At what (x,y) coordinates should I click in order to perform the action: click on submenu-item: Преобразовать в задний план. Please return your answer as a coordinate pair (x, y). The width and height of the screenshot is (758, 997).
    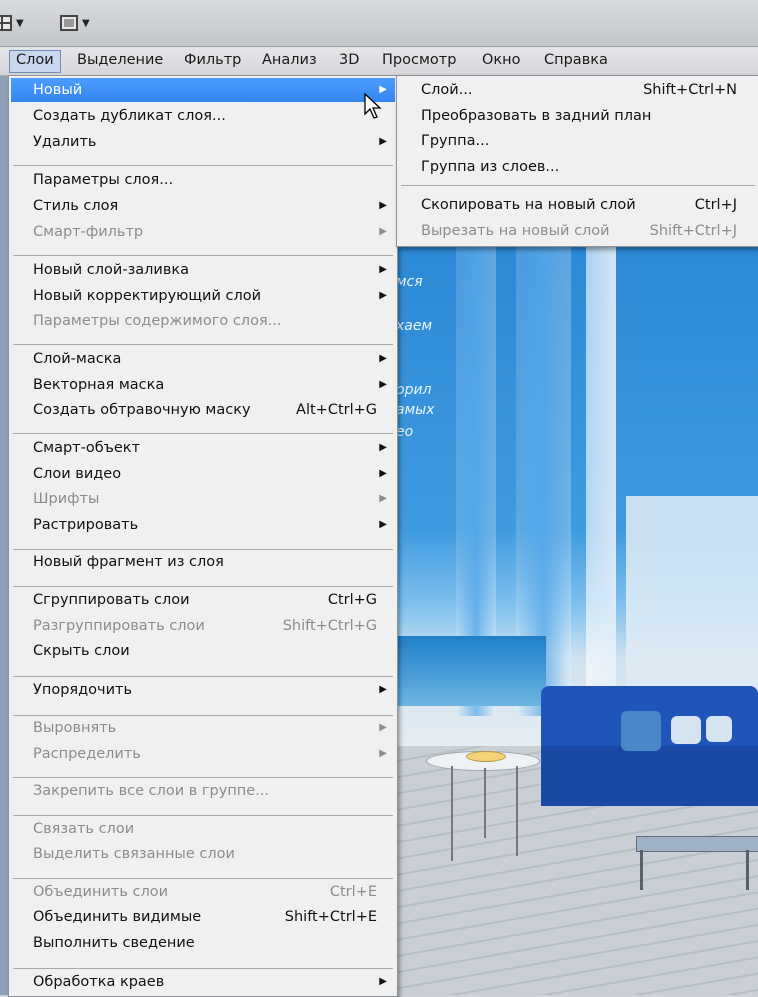
    Looking at the image, I should click on (578, 116).